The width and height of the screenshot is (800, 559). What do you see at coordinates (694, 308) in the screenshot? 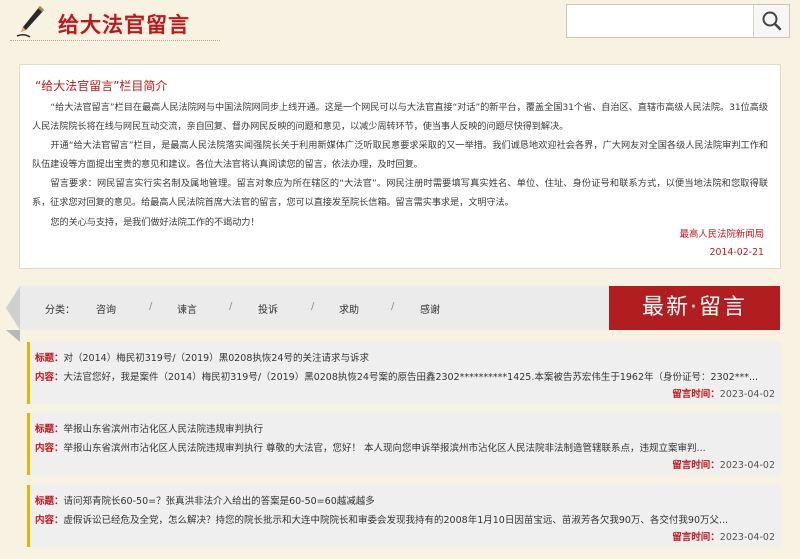
I see `latest-messages-banner: 最新·留言` at bounding box center [694, 308].